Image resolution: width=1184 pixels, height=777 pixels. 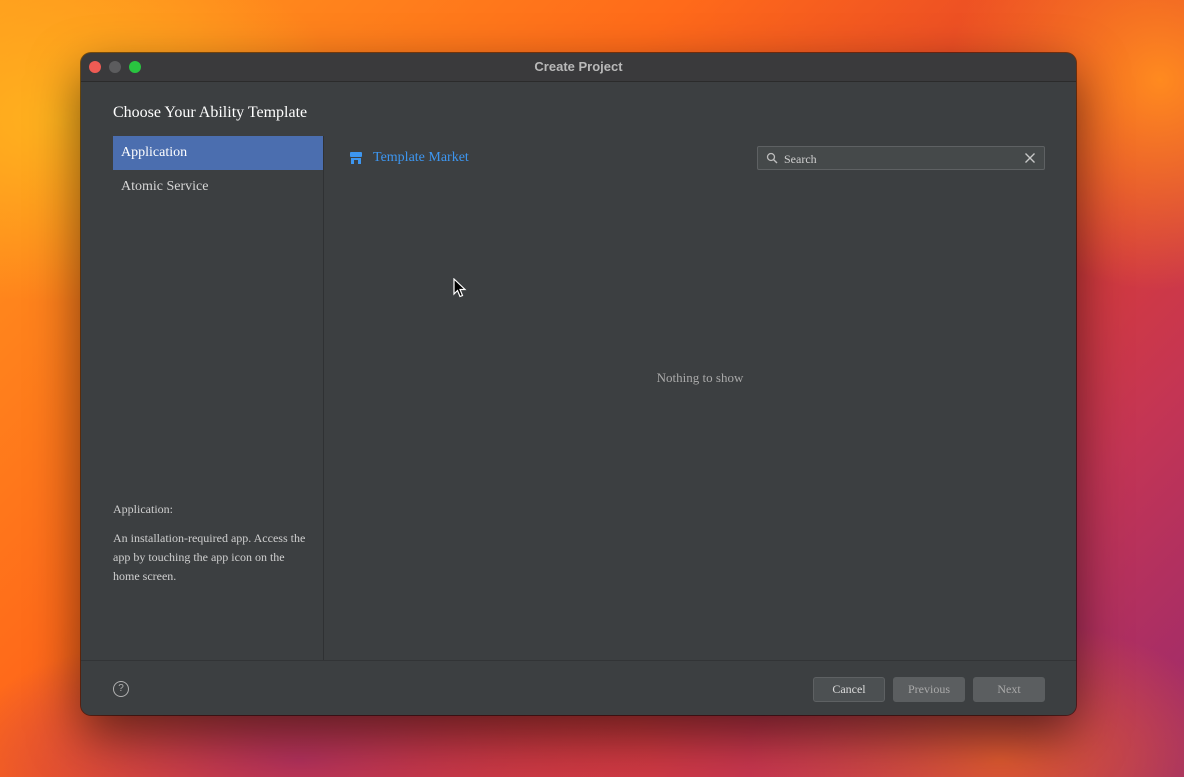 What do you see at coordinates (143, 509) in the screenshot?
I see `description-title: Application:` at bounding box center [143, 509].